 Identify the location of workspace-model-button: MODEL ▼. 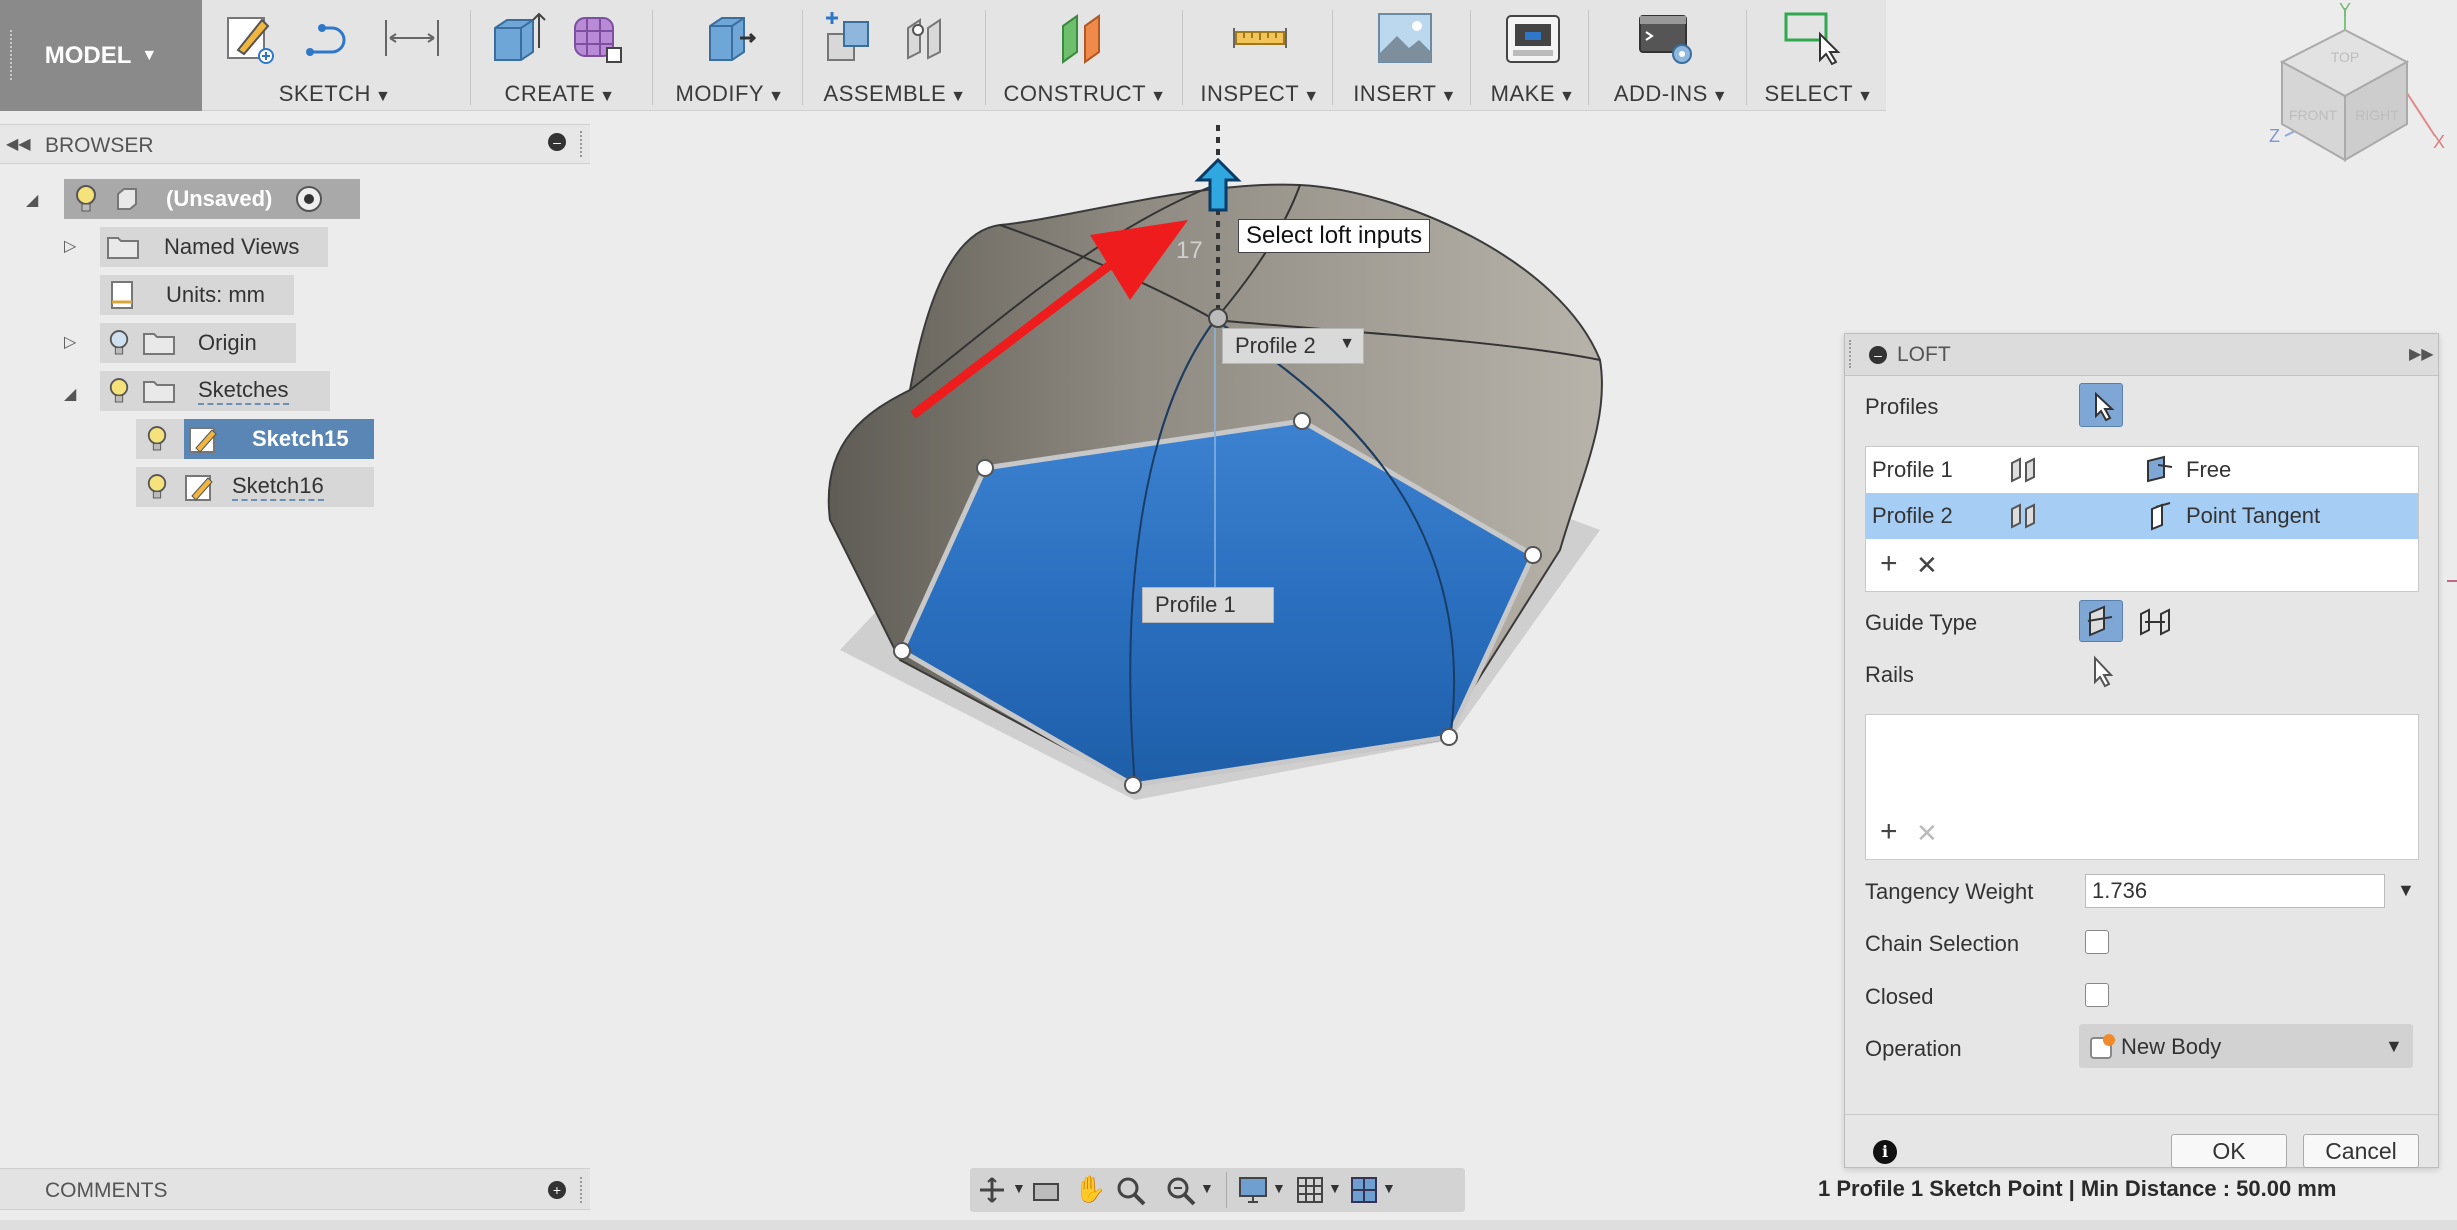
(101, 55).